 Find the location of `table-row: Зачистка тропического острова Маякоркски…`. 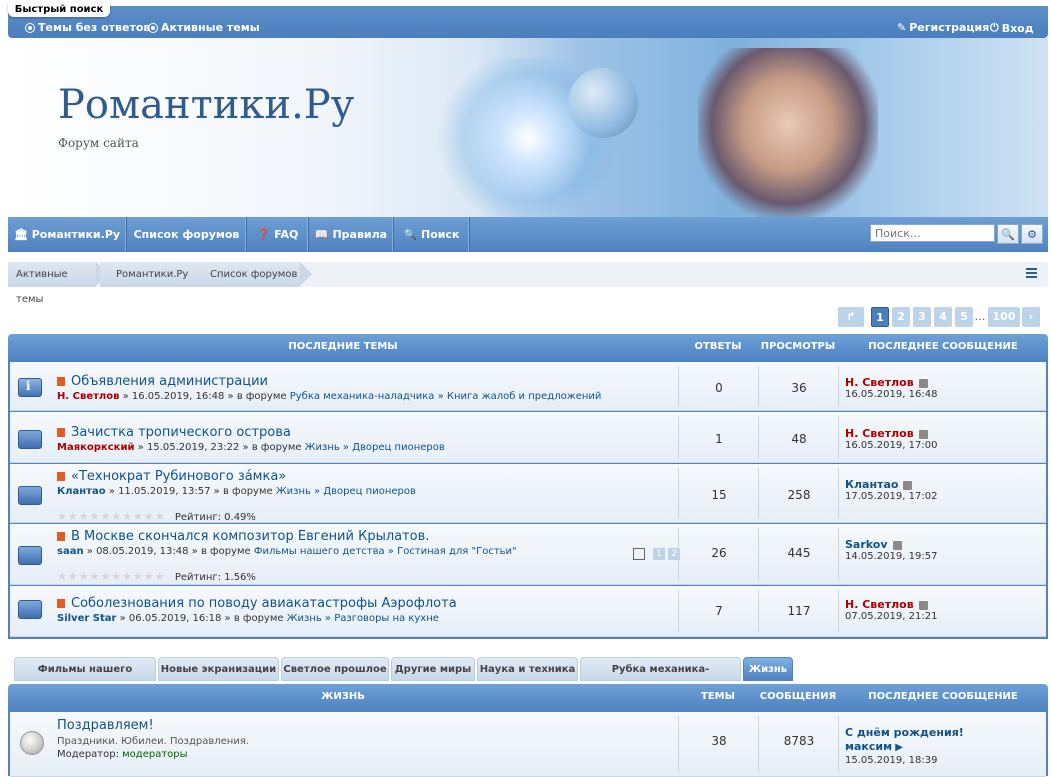

table-row: Зачистка тропического острова Маякоркски… is located at coordinates (528, 437).